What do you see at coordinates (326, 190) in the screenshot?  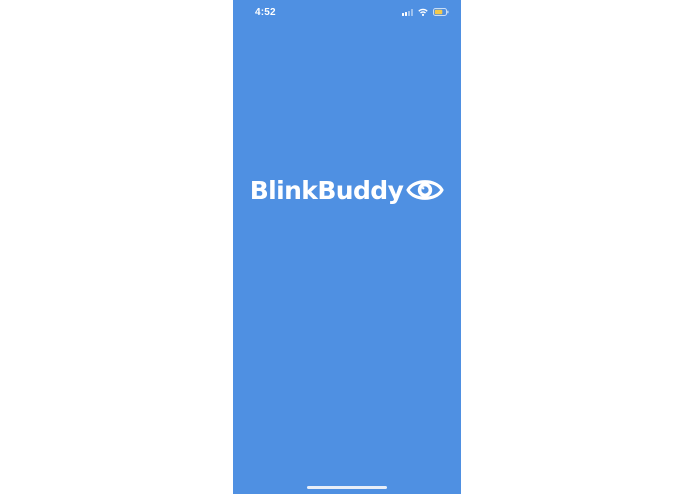 I see `app-name: BlinkBuddy` at bounding box center [326, 190].